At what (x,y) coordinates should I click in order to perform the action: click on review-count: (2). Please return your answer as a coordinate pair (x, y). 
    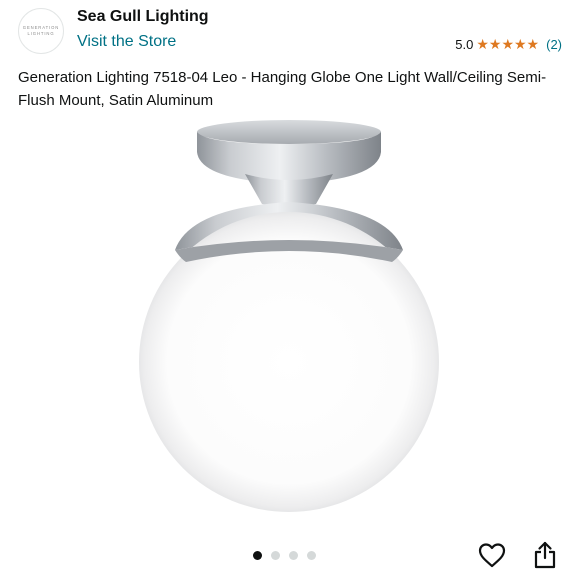
    Looking at the image, I should click on (554, 44).